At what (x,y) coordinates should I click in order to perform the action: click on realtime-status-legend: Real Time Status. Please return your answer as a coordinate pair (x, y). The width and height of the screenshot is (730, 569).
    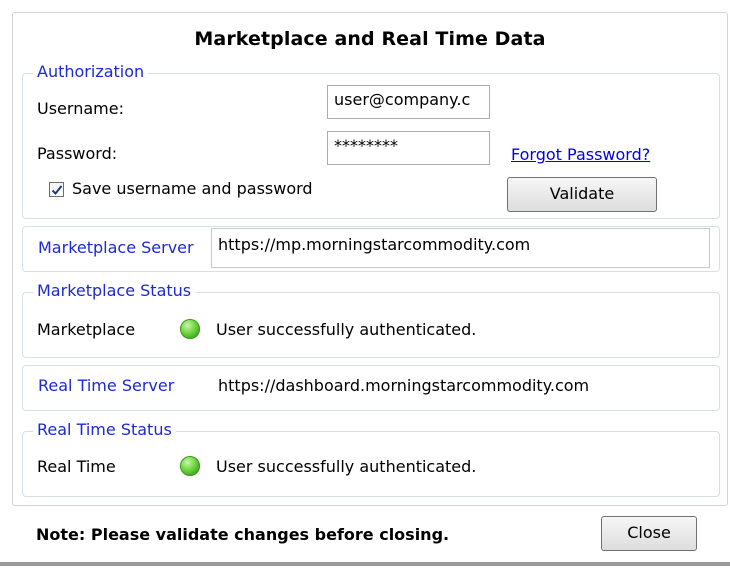
    Looking at the image, I should click on (104, 430).